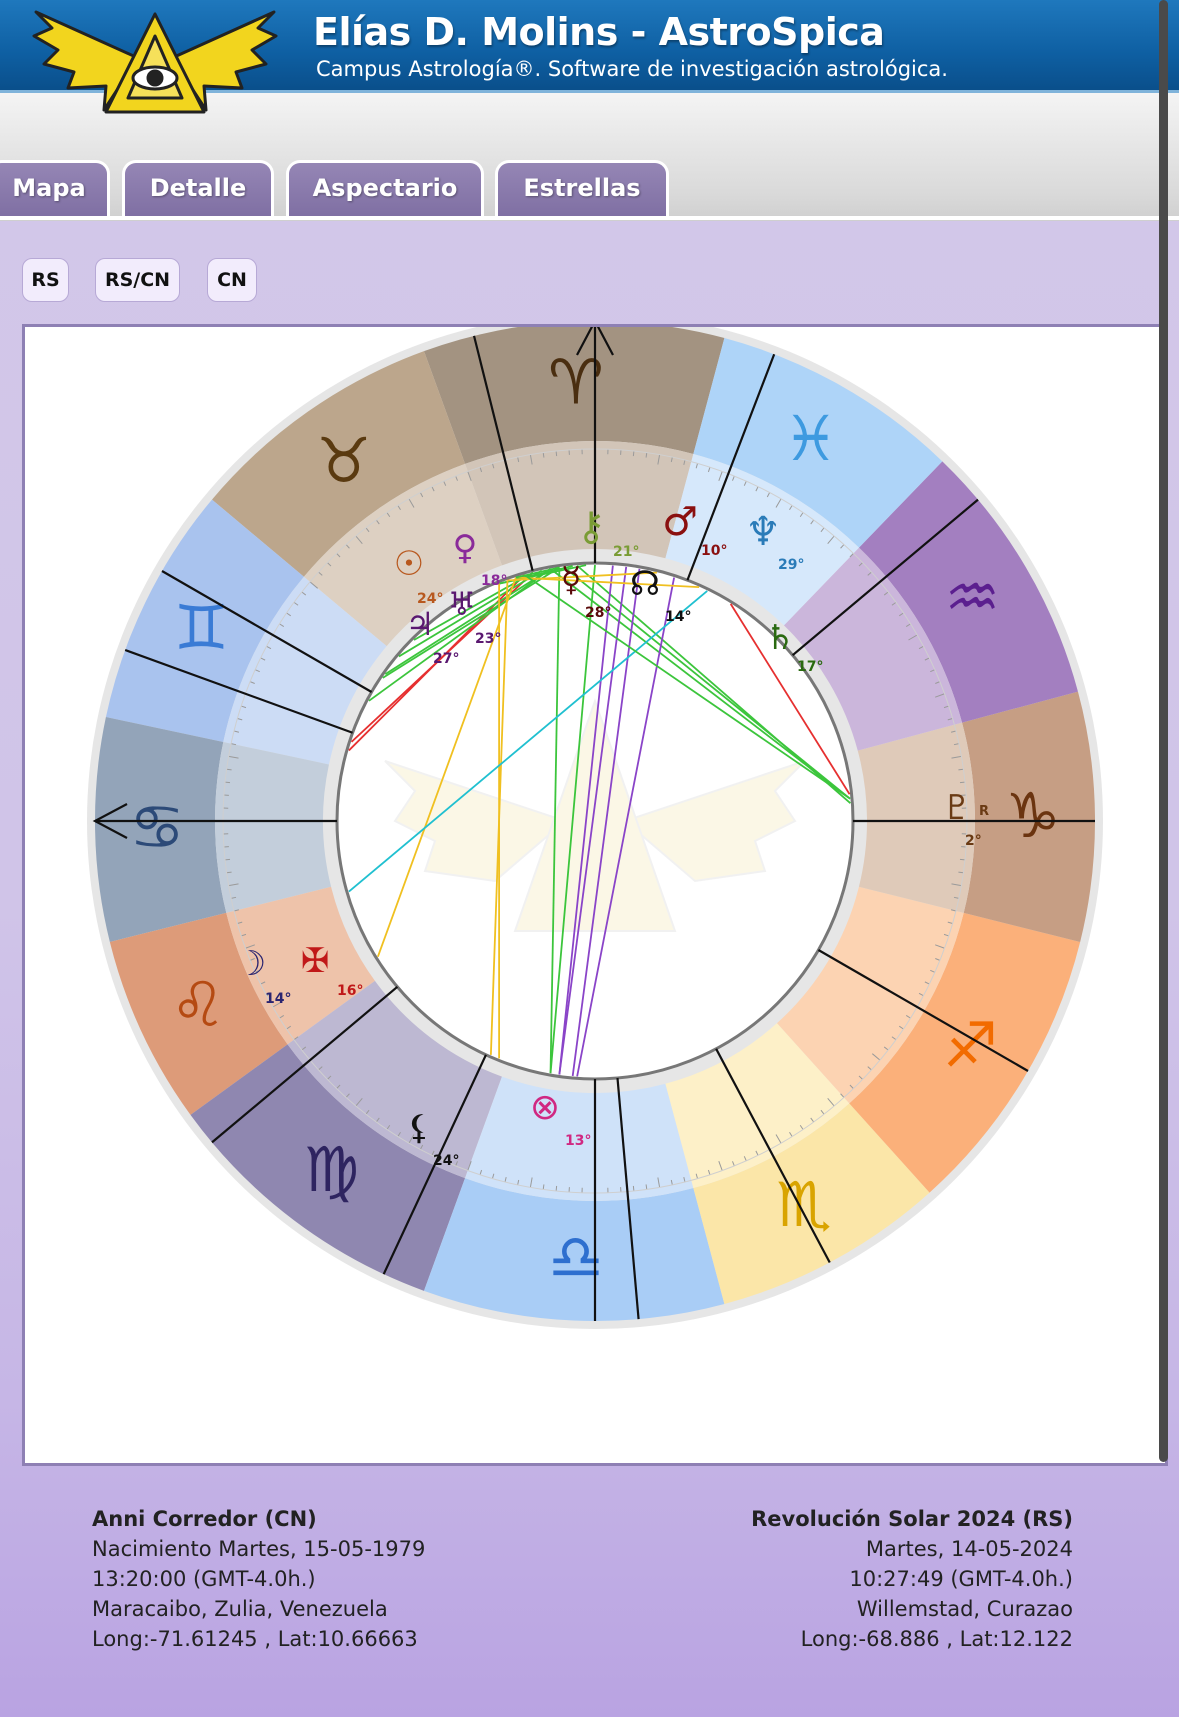 This screenshot has height=1717, width=1179. I want to click on mercury-degree: 28°, so click(598, 613).